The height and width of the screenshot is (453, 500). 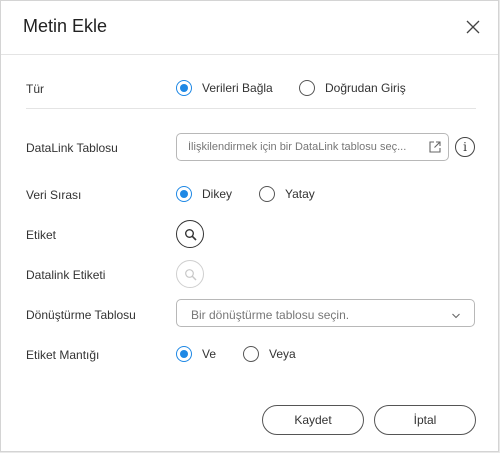 What do you see at coordinates (35, 89) in the screenshot?
I see `type-label: Tür` at bounding box center [35, 89].